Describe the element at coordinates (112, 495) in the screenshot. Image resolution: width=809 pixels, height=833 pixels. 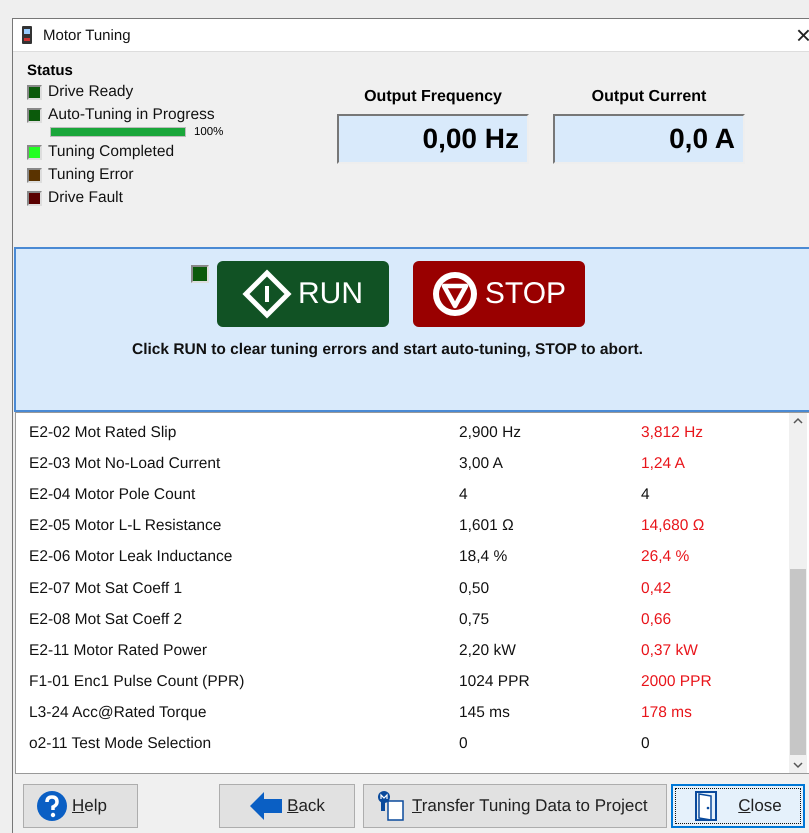
I see `parameter-name: E2-04 Motor Pole Count` at that location.